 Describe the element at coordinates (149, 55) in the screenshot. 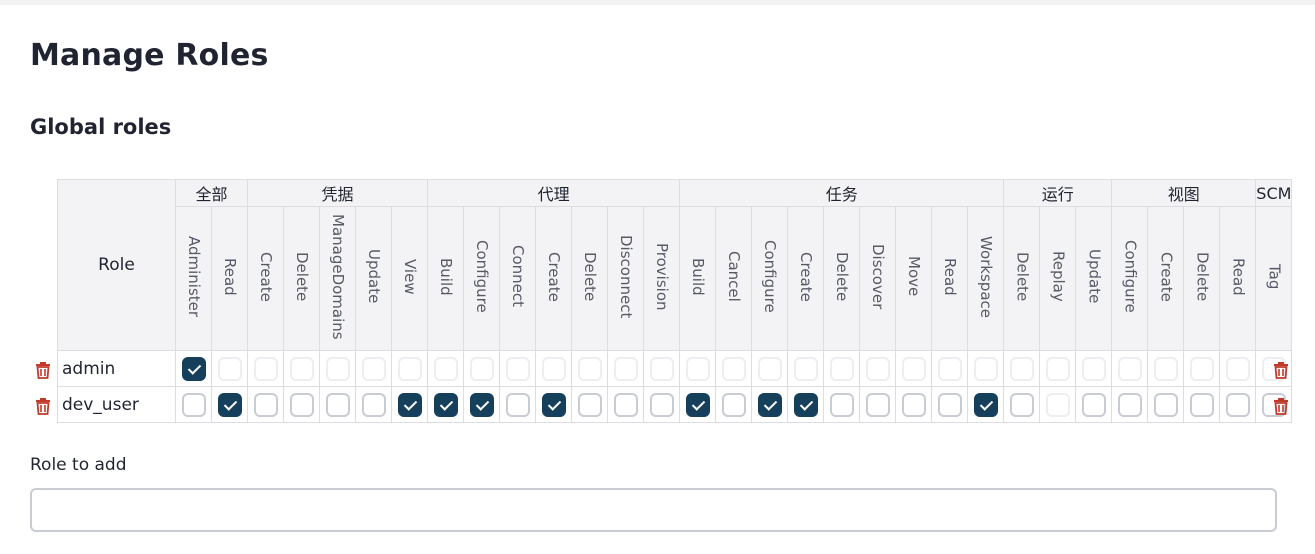

I see `page-title: Manage Roles` at that location.